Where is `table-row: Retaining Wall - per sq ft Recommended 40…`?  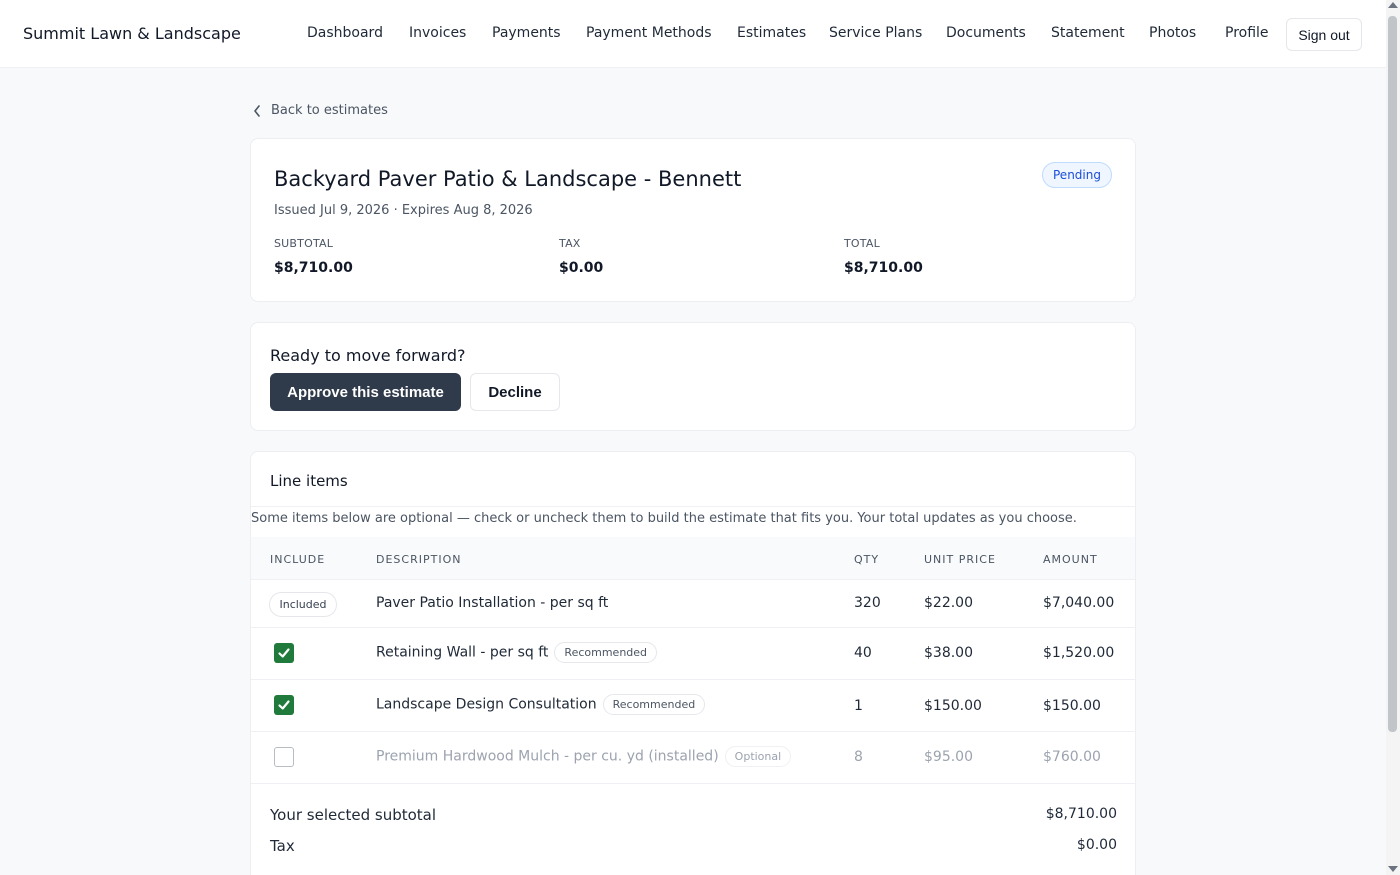 table-row: Retaining Wall - per sq ft Recommended 40… is located at coordinates (693, 654).